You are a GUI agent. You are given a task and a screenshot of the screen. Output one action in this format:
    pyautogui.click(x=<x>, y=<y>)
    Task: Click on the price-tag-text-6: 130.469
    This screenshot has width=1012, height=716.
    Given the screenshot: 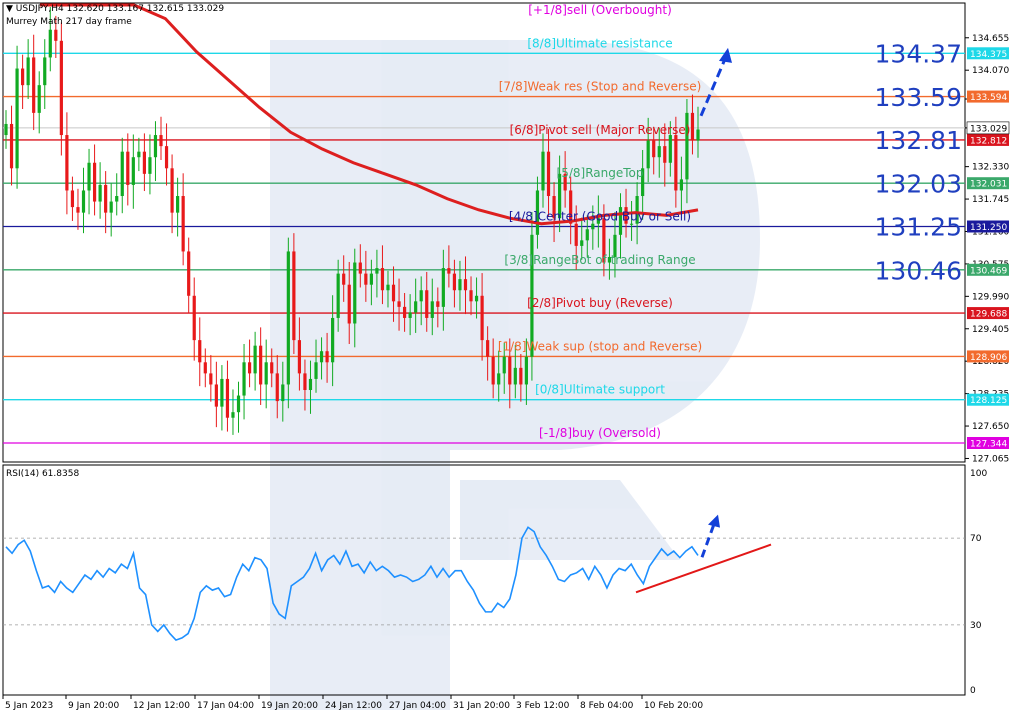 What is the action you would take?
    pyautogui.click(x=988, y=271)
    